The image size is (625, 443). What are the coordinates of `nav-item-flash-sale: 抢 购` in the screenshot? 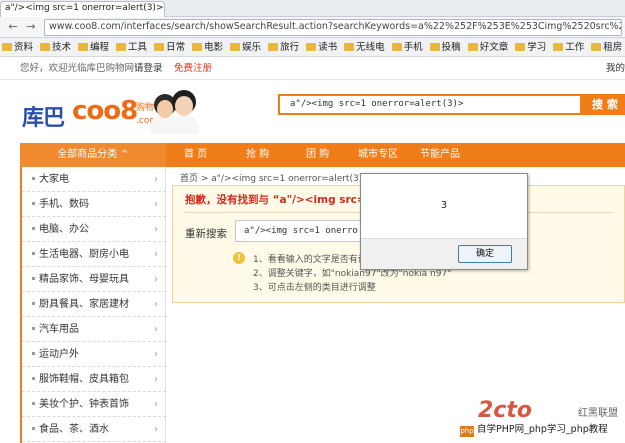 It's located at (257, 155).